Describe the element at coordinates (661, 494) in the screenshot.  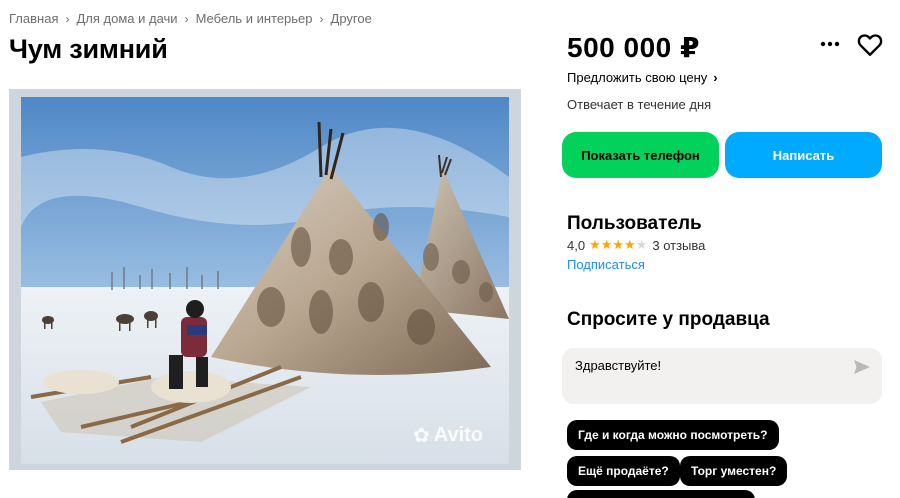
I see `quick-question-chip` at that location.